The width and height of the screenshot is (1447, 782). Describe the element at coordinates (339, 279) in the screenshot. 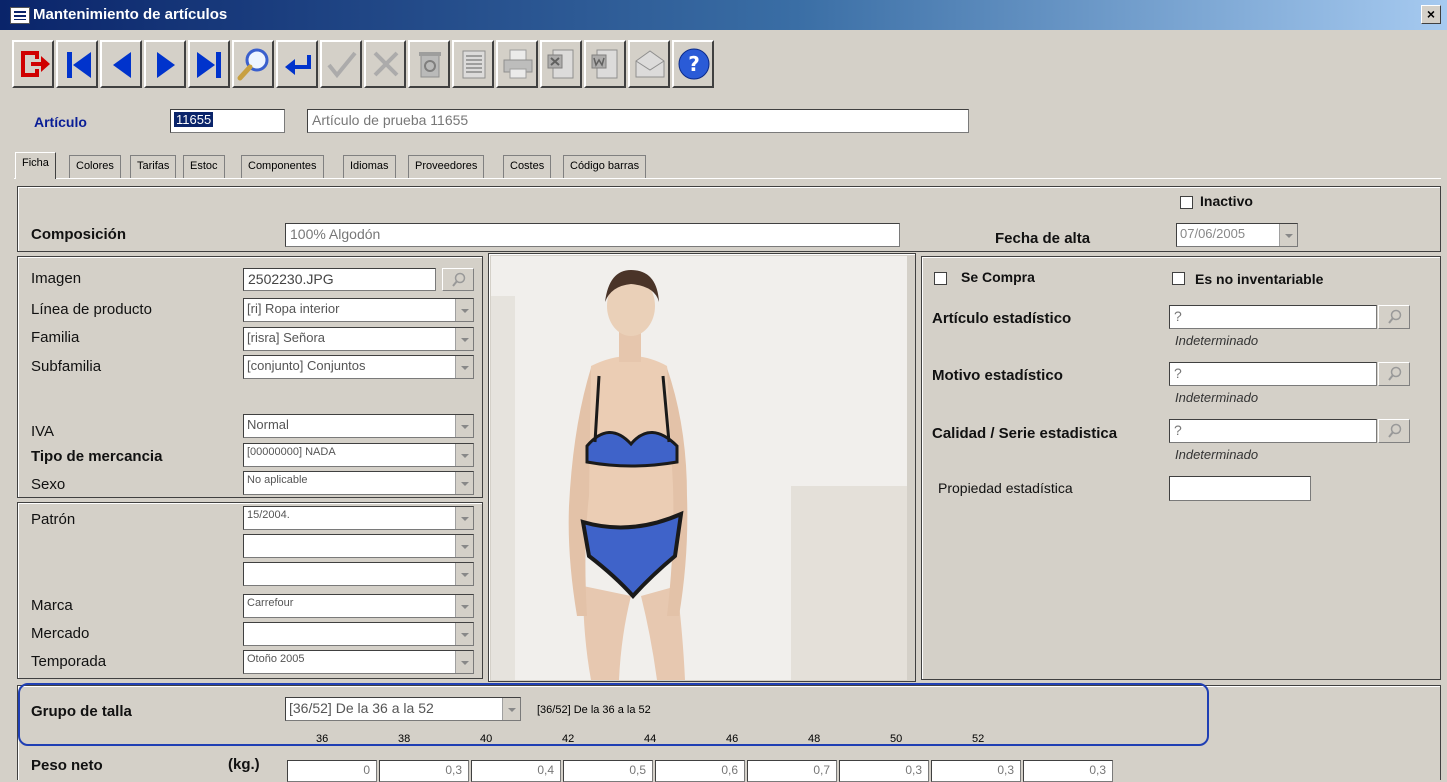

I see `image-field: 2502230.JPG` at that location.